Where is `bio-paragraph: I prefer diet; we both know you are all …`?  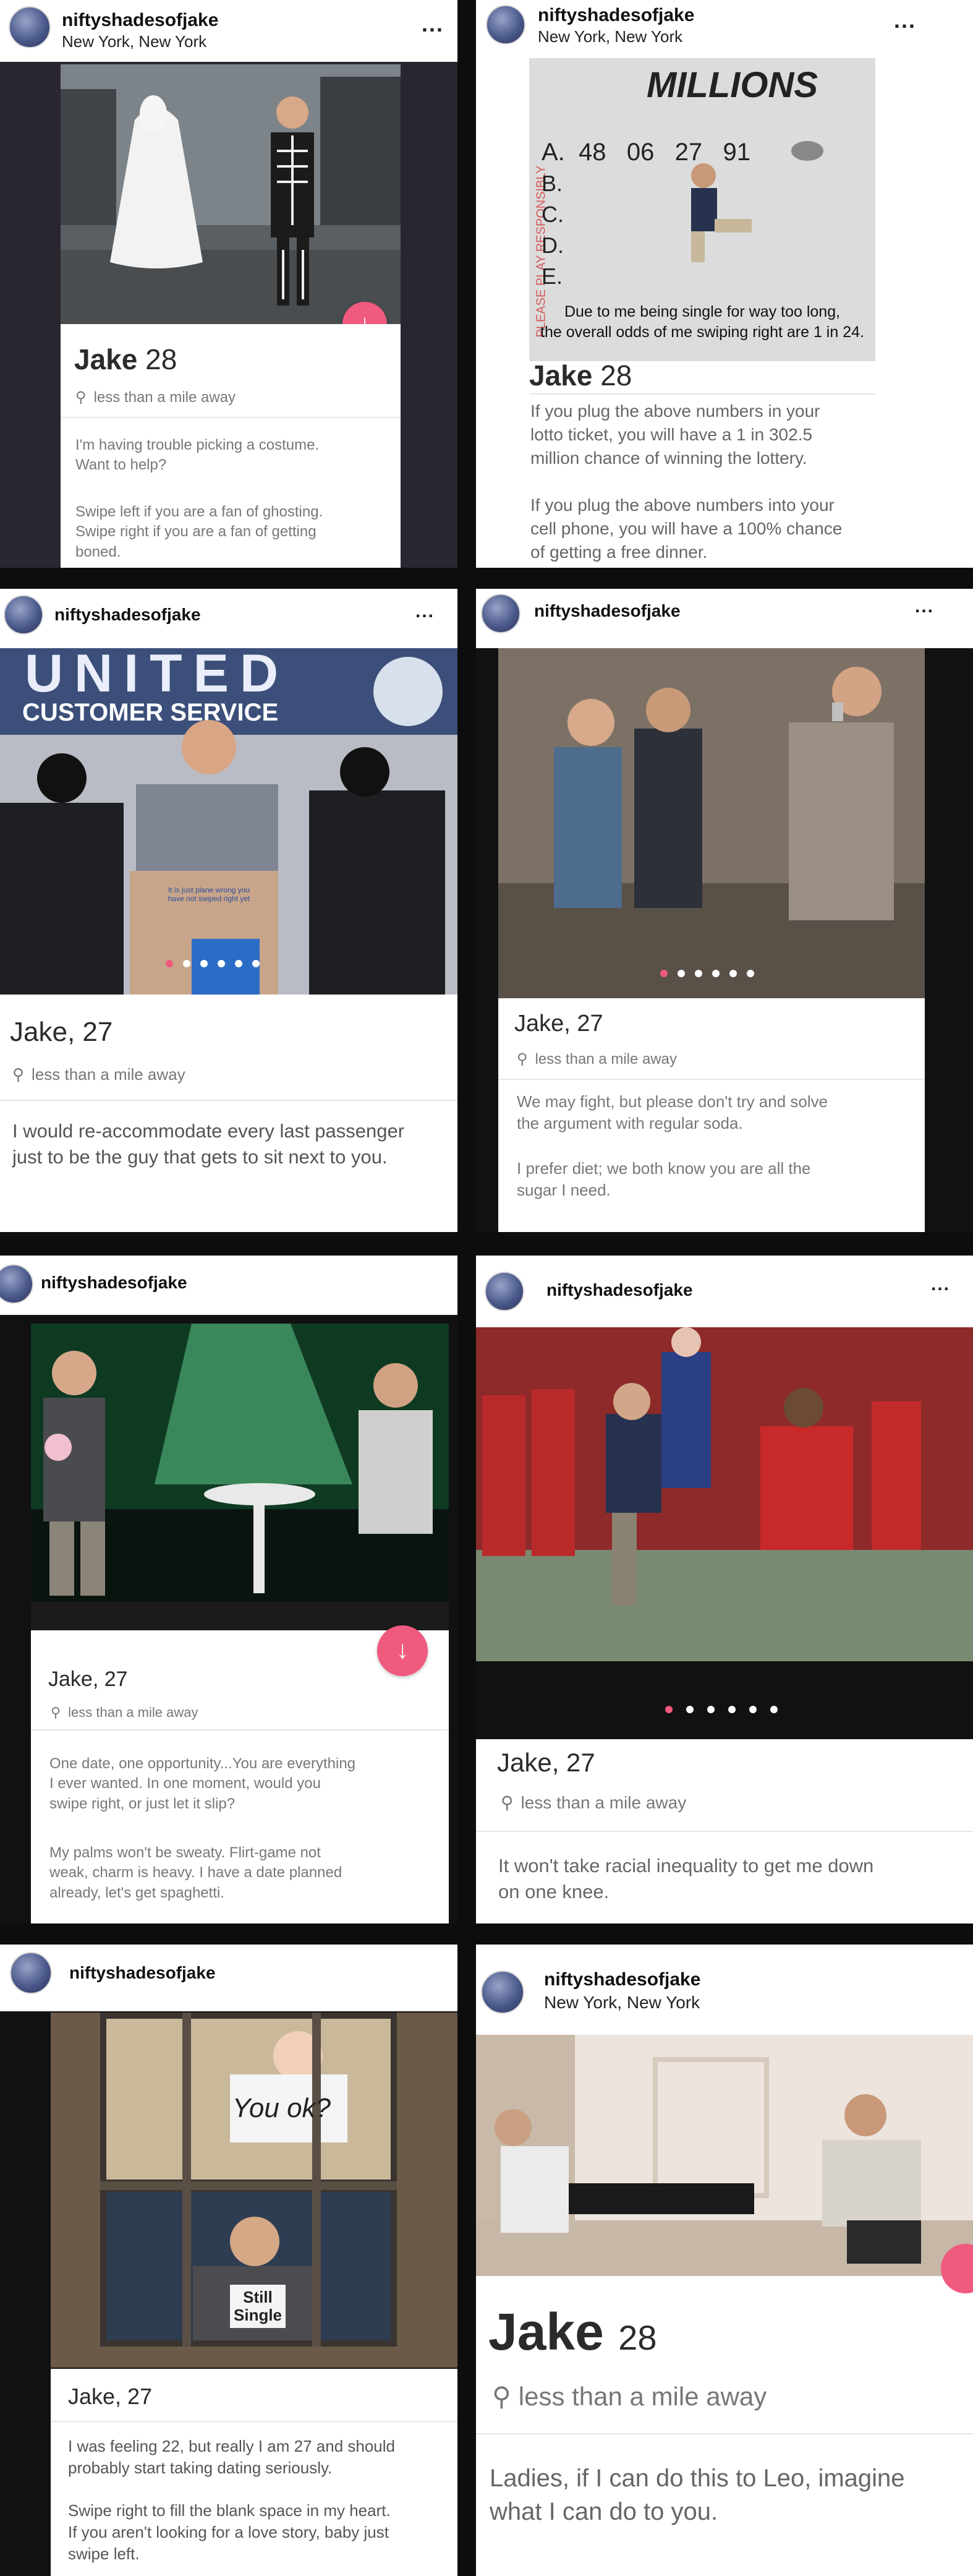
bio-paragraph: I prefer diet; we both know you are all … is located at coordinates (664, 1179).